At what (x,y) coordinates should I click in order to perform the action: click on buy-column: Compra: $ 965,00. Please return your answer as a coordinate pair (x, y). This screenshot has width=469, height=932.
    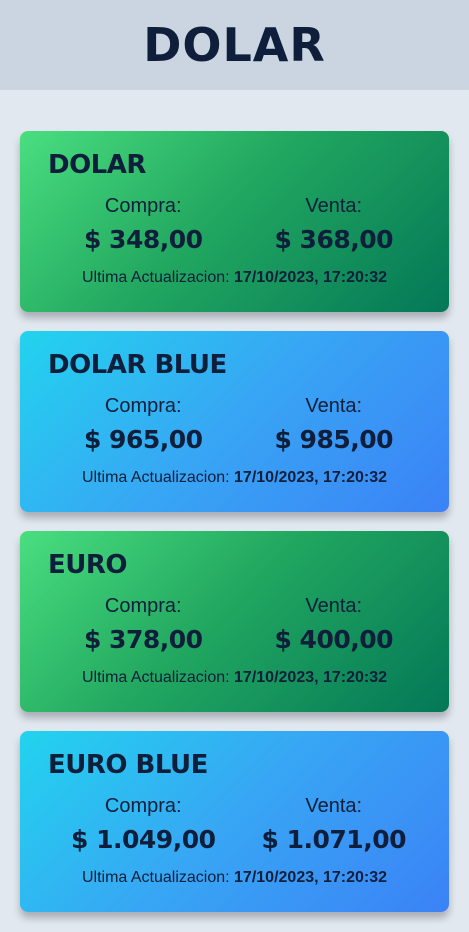
    Looking at the image, I should click on (143, 426).